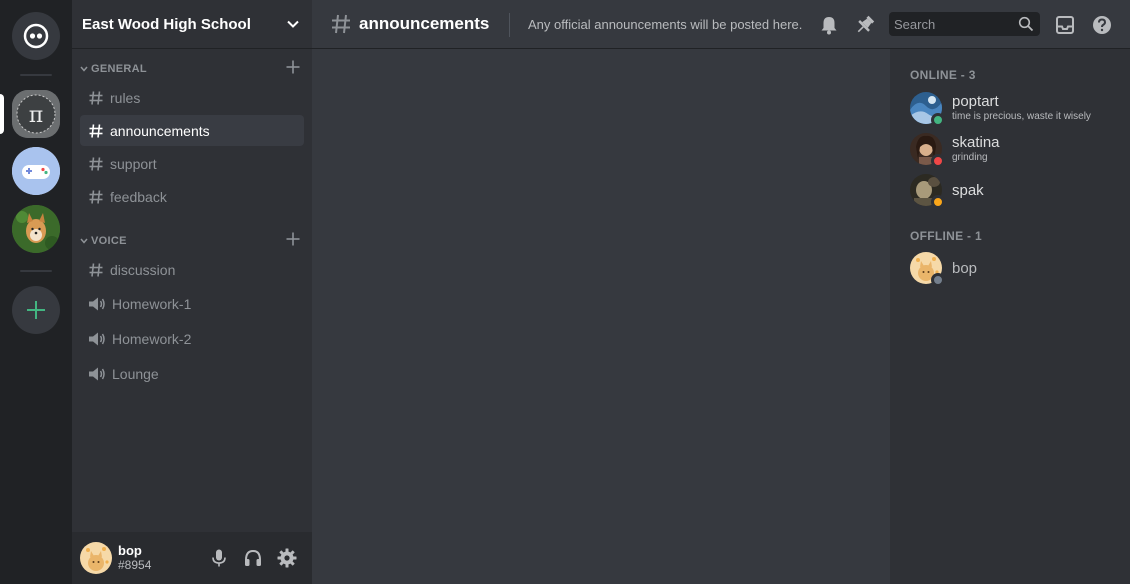 Image resolution: width=1130 pixels, height=584 pixels. I want to click on channel-discussion: discussion, so click(192, 269).